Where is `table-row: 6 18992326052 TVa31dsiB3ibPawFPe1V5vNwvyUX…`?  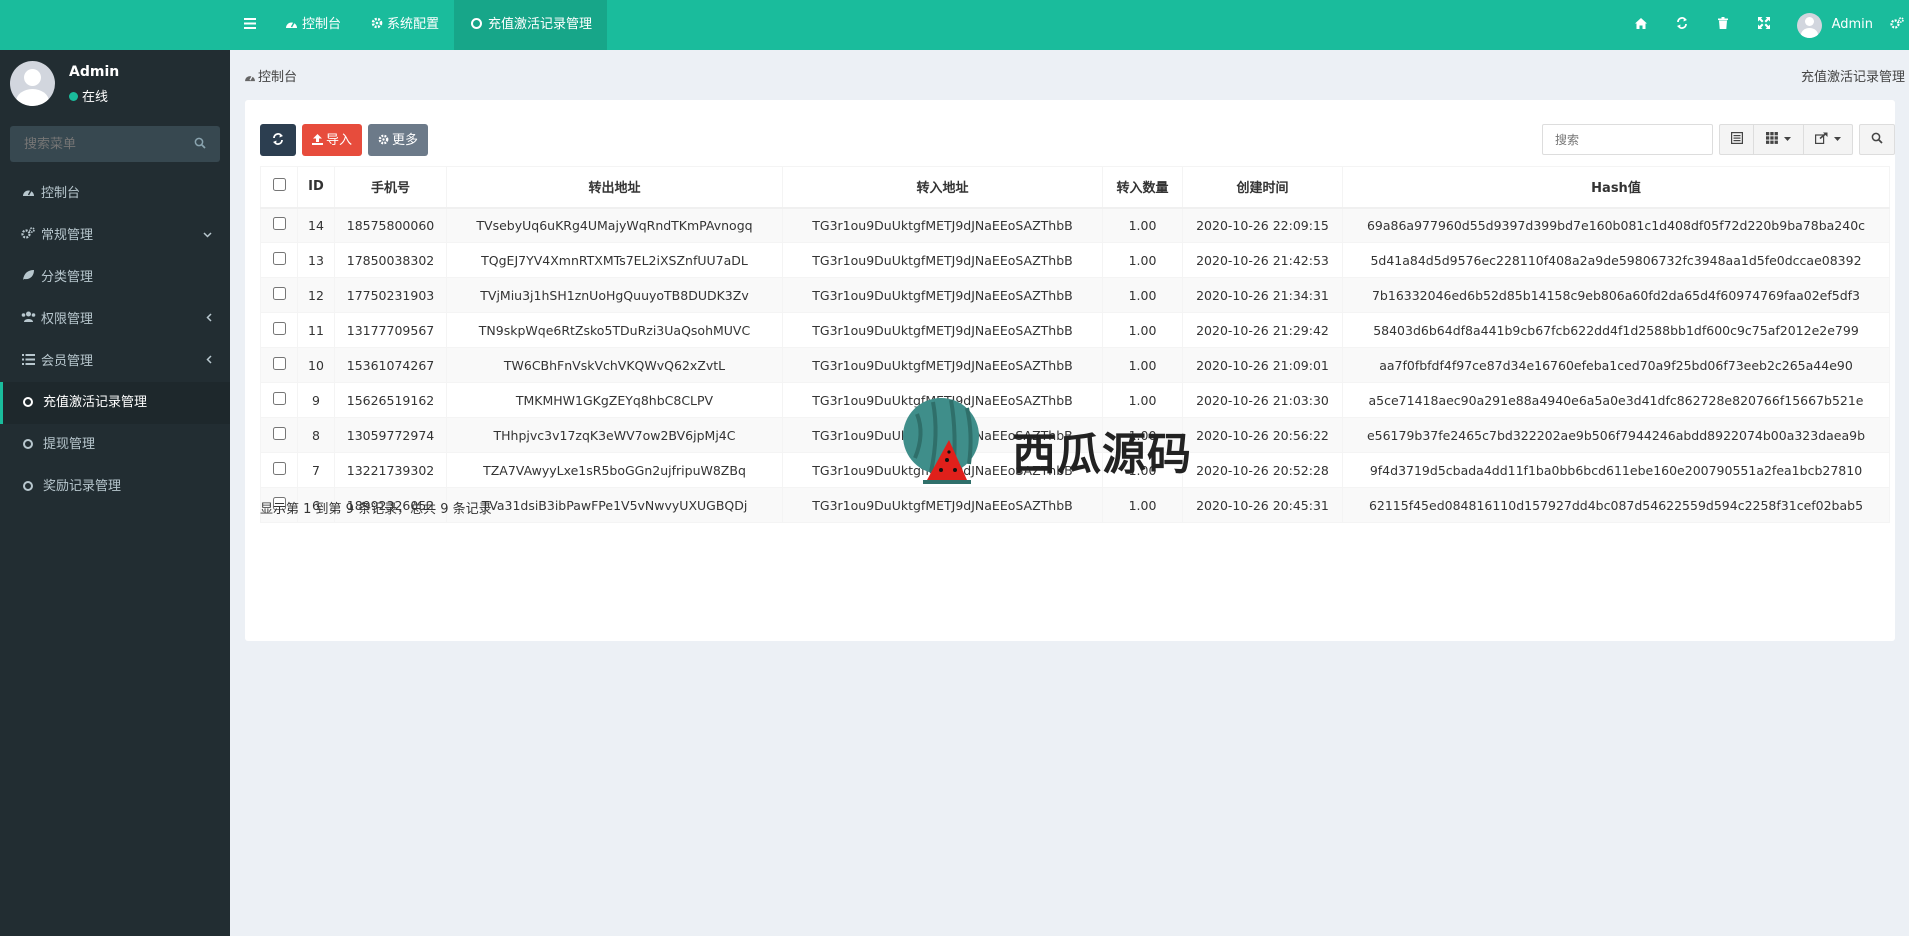 table-row: 6 18992326052 TVa31dsiB3ibPawFPe1V5vNwvyUX… is located at coordinates (1075, 505).